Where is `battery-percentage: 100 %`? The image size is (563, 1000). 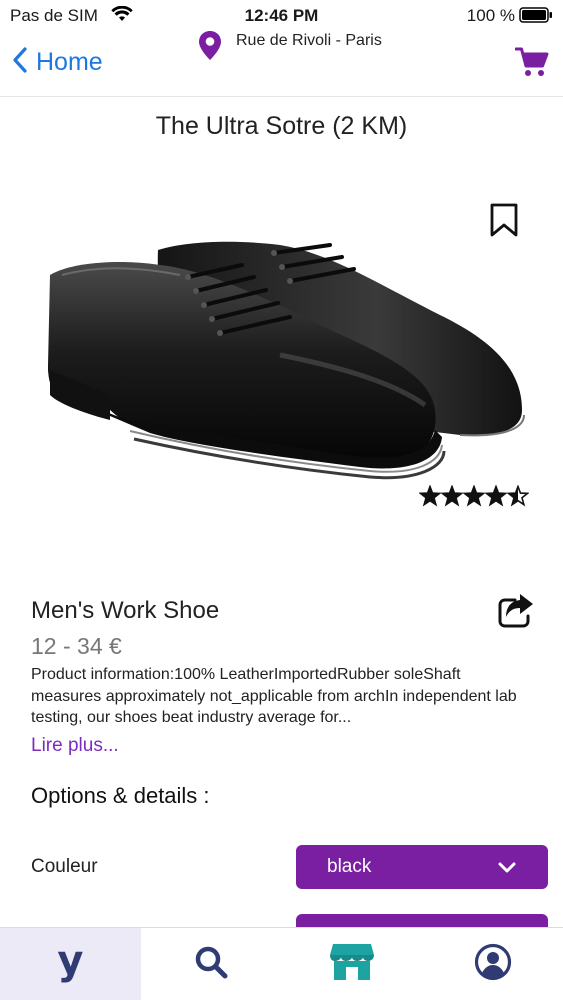 battery-percentage: 100 % is located at coordinates (490, 15).